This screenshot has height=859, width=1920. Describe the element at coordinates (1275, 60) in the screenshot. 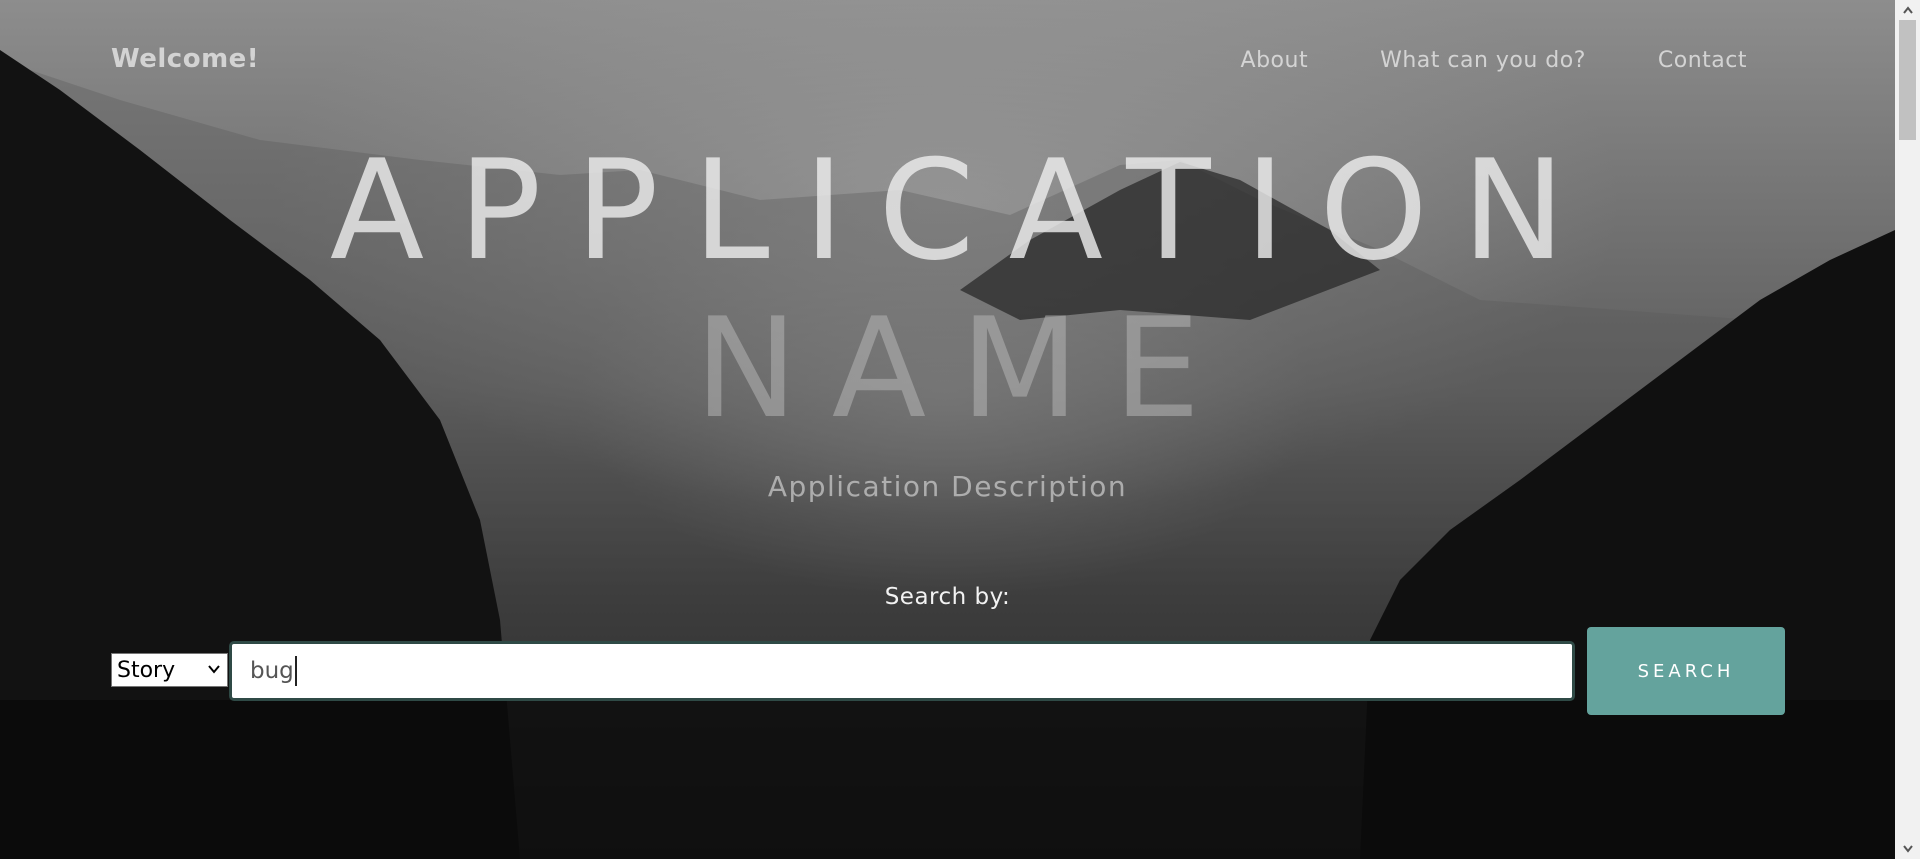

I see `nav-link-about: About` at that location.